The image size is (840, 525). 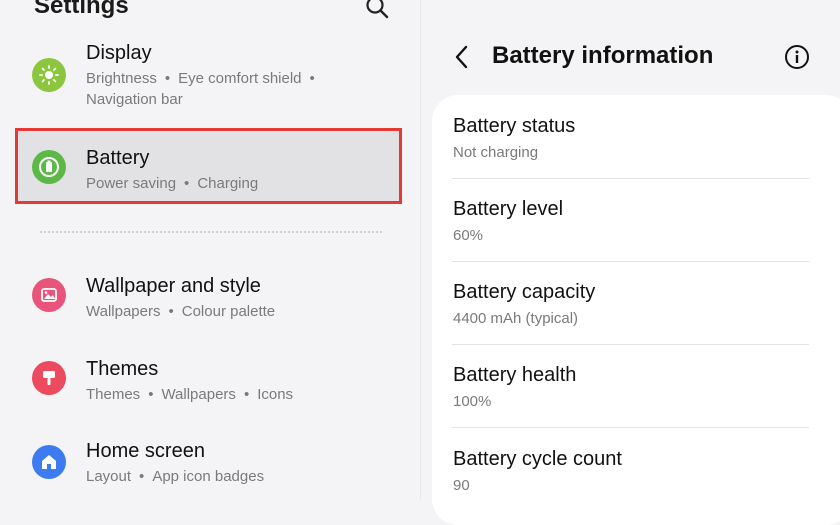 I want to click on battery-status-label: Battery status, so click(x=514, y=126).